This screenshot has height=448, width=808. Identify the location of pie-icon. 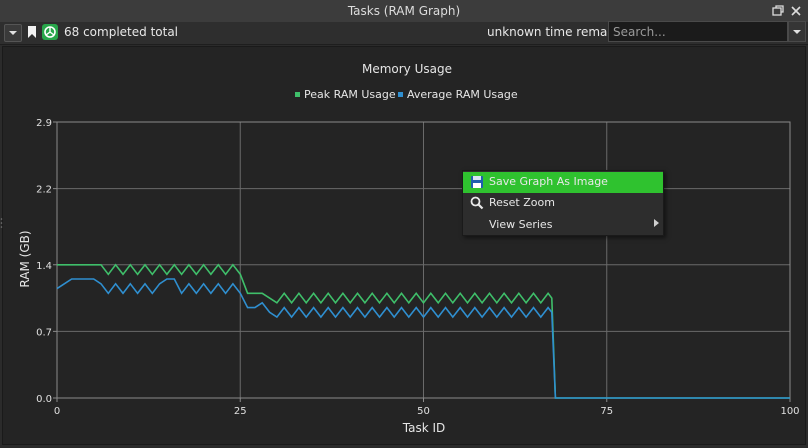
(50, 32).